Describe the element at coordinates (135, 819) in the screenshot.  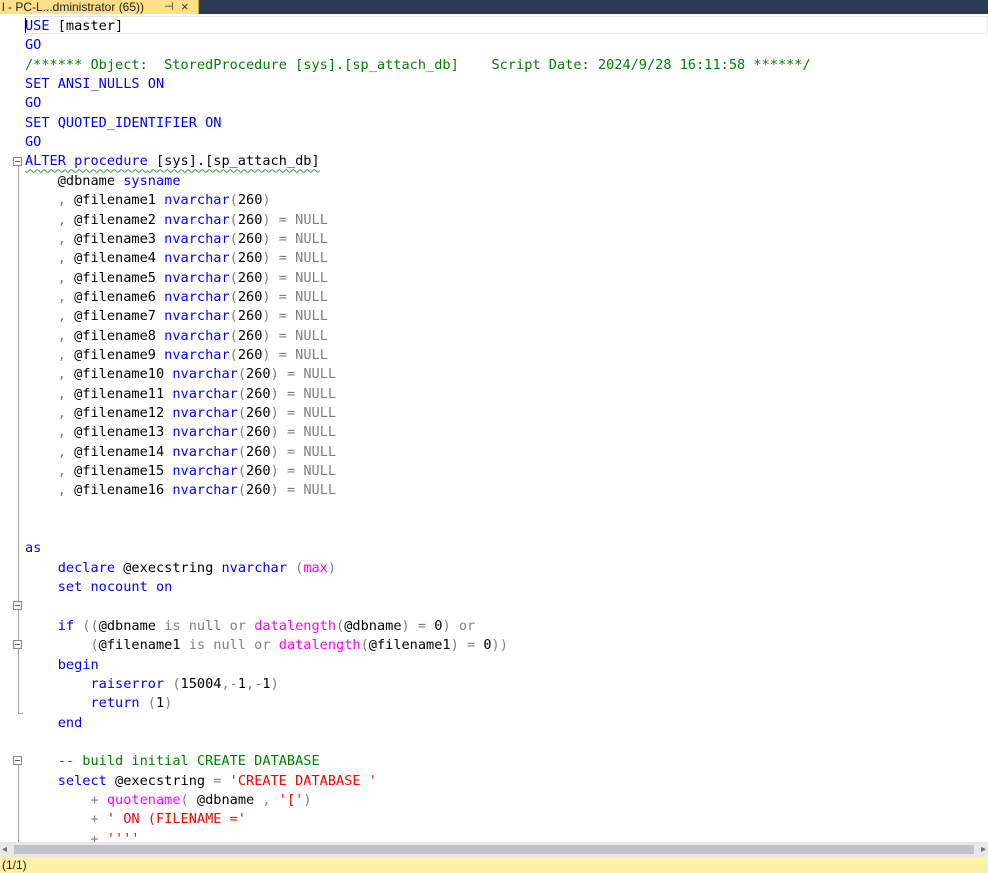
I see `code-line: + ' ON (FILENAME ='` at that location.